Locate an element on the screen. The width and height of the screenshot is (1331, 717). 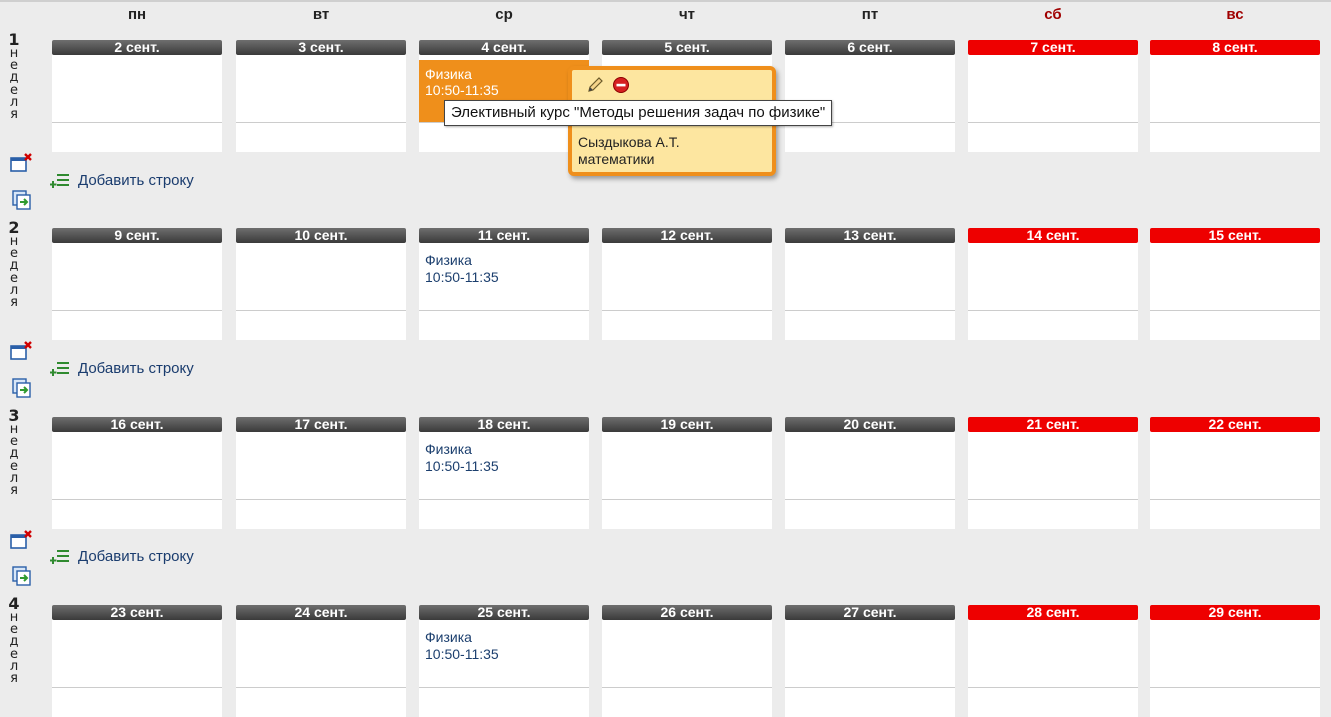
weekday-header-row: пн вт ср чт пт сб вс is located at coordinates (665, 15).